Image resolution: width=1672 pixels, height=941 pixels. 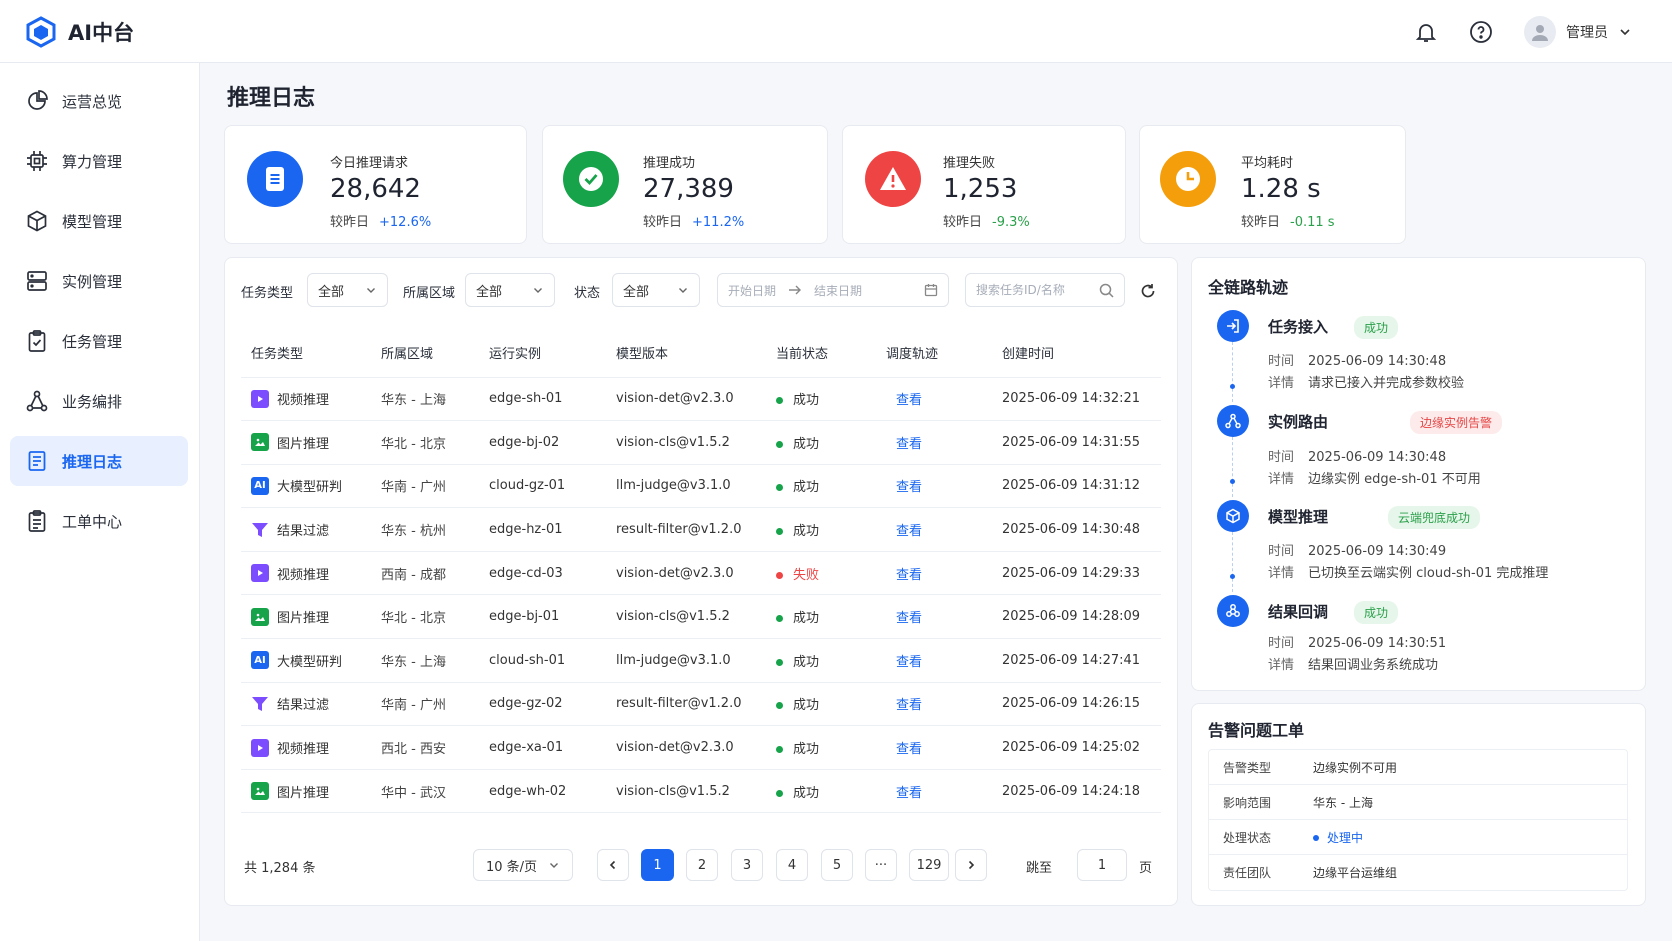 What do you see at coordinates (99, 341) in the screenshot?
I see `sidebar-item-tasks: 任务管理` at bounding box center [99, 341].